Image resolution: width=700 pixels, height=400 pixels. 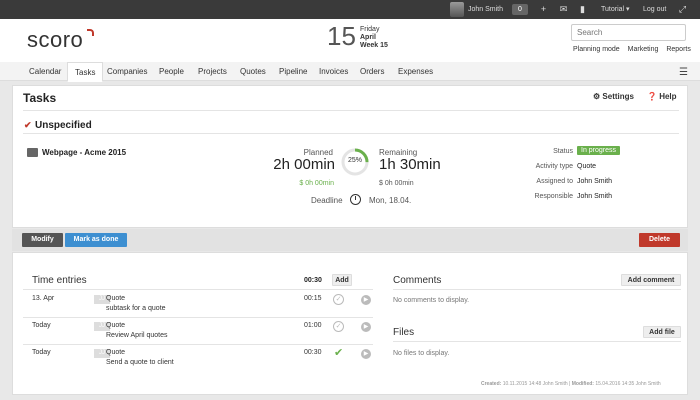 What do you see at coordinates (396, 183) in the screenshot?
I see `remaining-cost: $ 0h 00min` at bounding box center [396, 183].